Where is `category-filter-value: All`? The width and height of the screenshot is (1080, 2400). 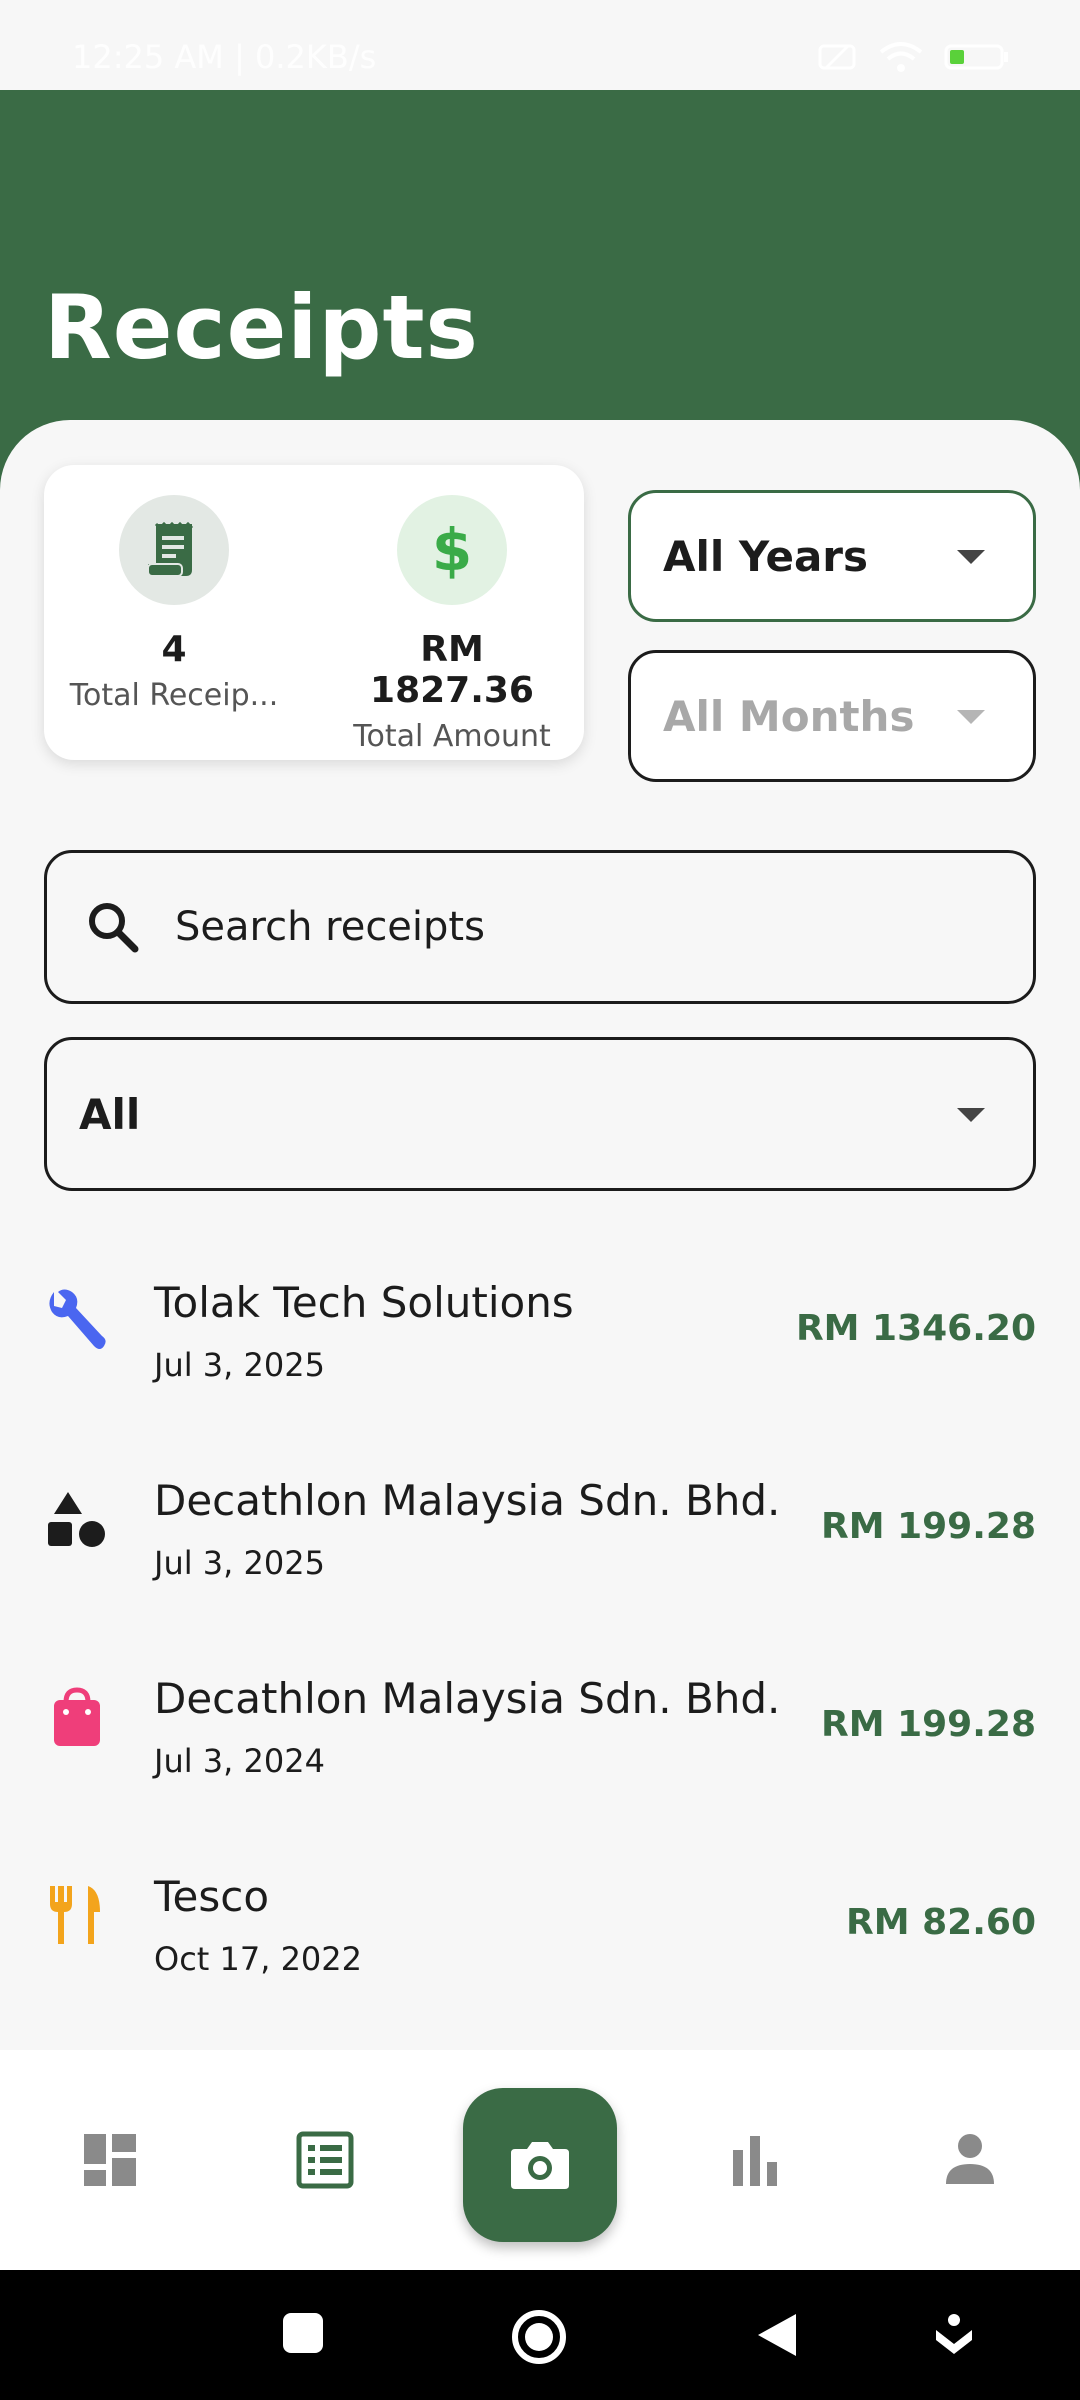
category-filter-value: All is located at coordinates (110, 1114).